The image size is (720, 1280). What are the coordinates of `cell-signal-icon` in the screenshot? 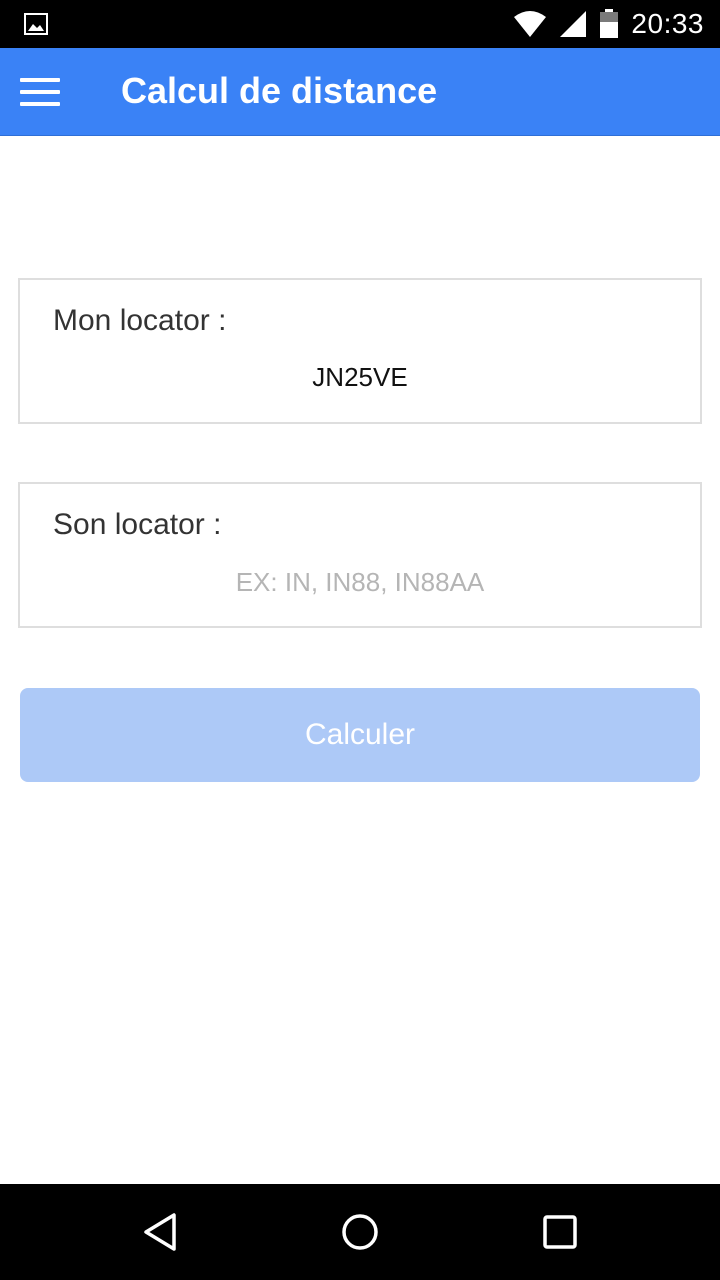 It's located at (573, 24).